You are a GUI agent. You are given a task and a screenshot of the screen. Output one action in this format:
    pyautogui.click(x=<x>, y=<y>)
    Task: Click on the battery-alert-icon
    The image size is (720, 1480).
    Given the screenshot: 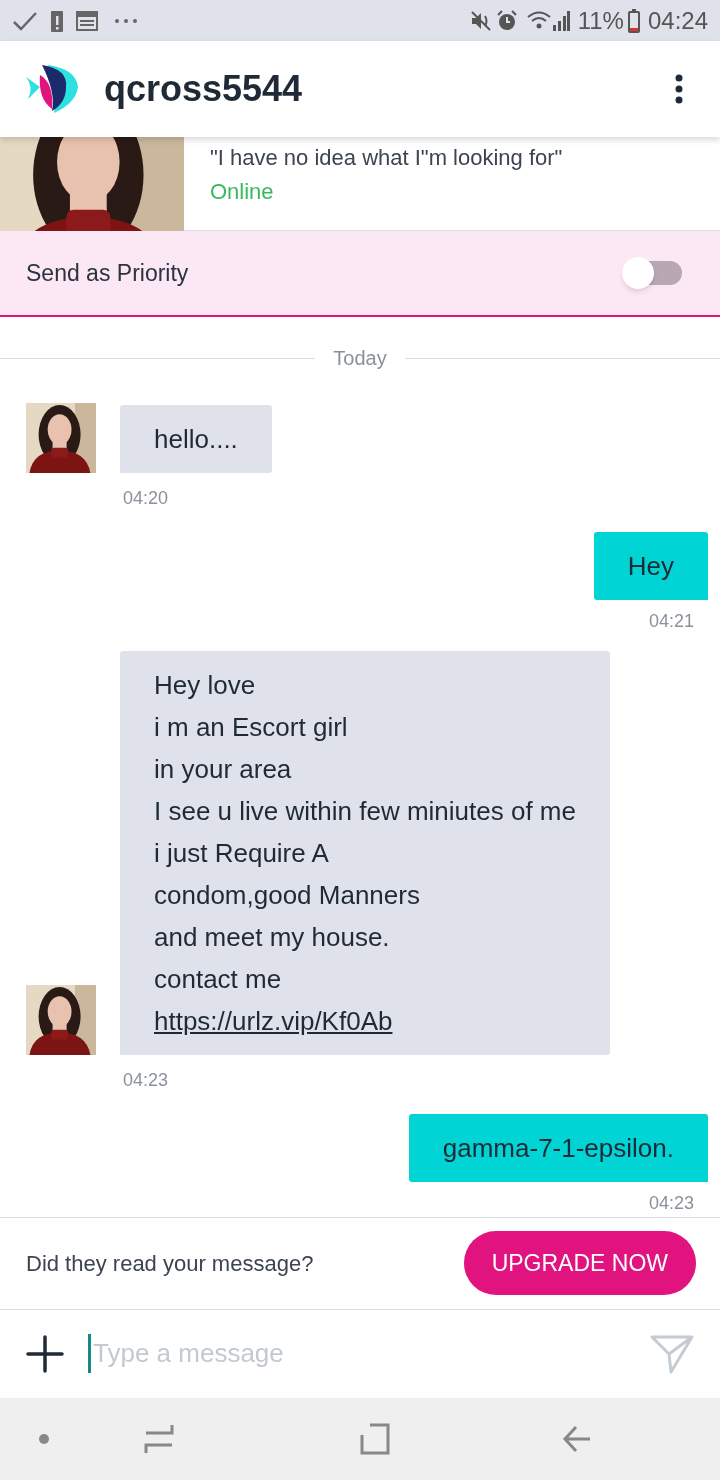 What is the action you would take?
    pyautogui.click(x=57, y=20)
    